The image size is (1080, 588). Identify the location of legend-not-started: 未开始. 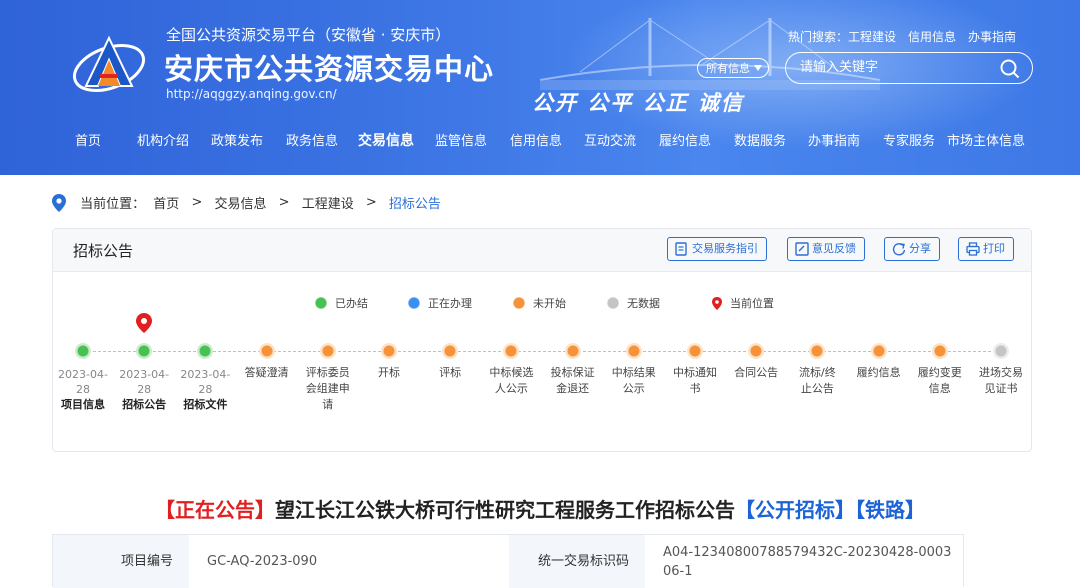
(539, 303).